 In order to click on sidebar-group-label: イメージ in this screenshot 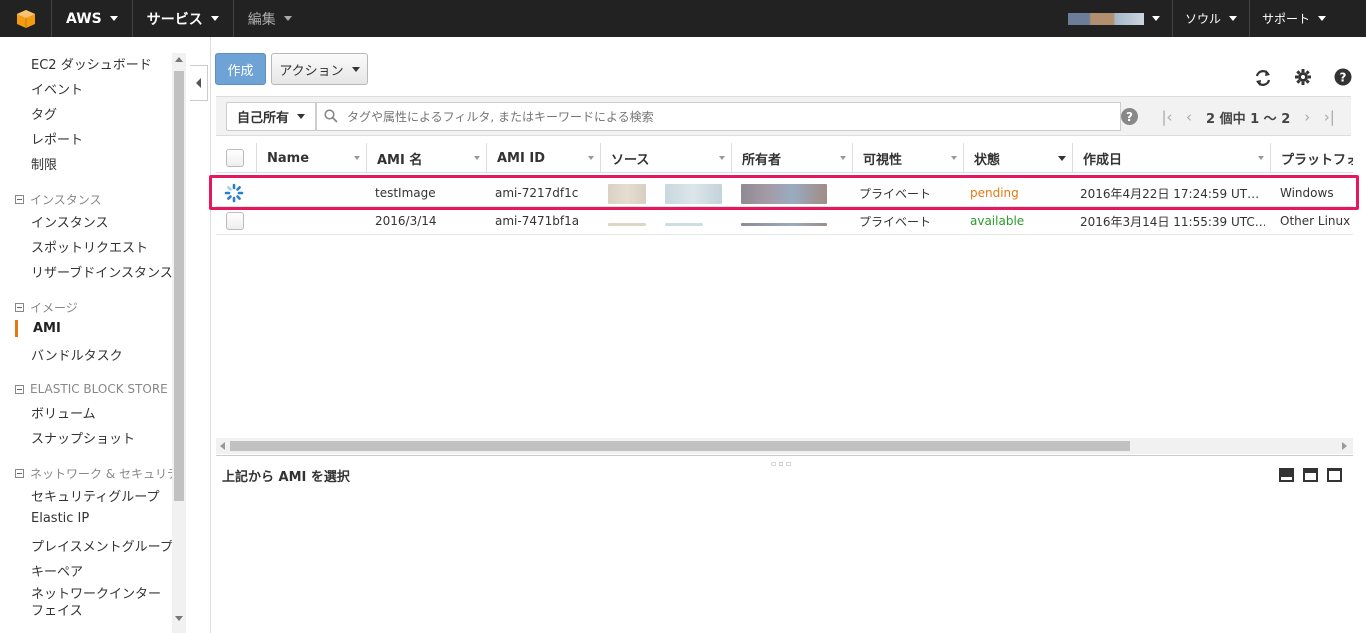, I will do `click(54, 308)`.